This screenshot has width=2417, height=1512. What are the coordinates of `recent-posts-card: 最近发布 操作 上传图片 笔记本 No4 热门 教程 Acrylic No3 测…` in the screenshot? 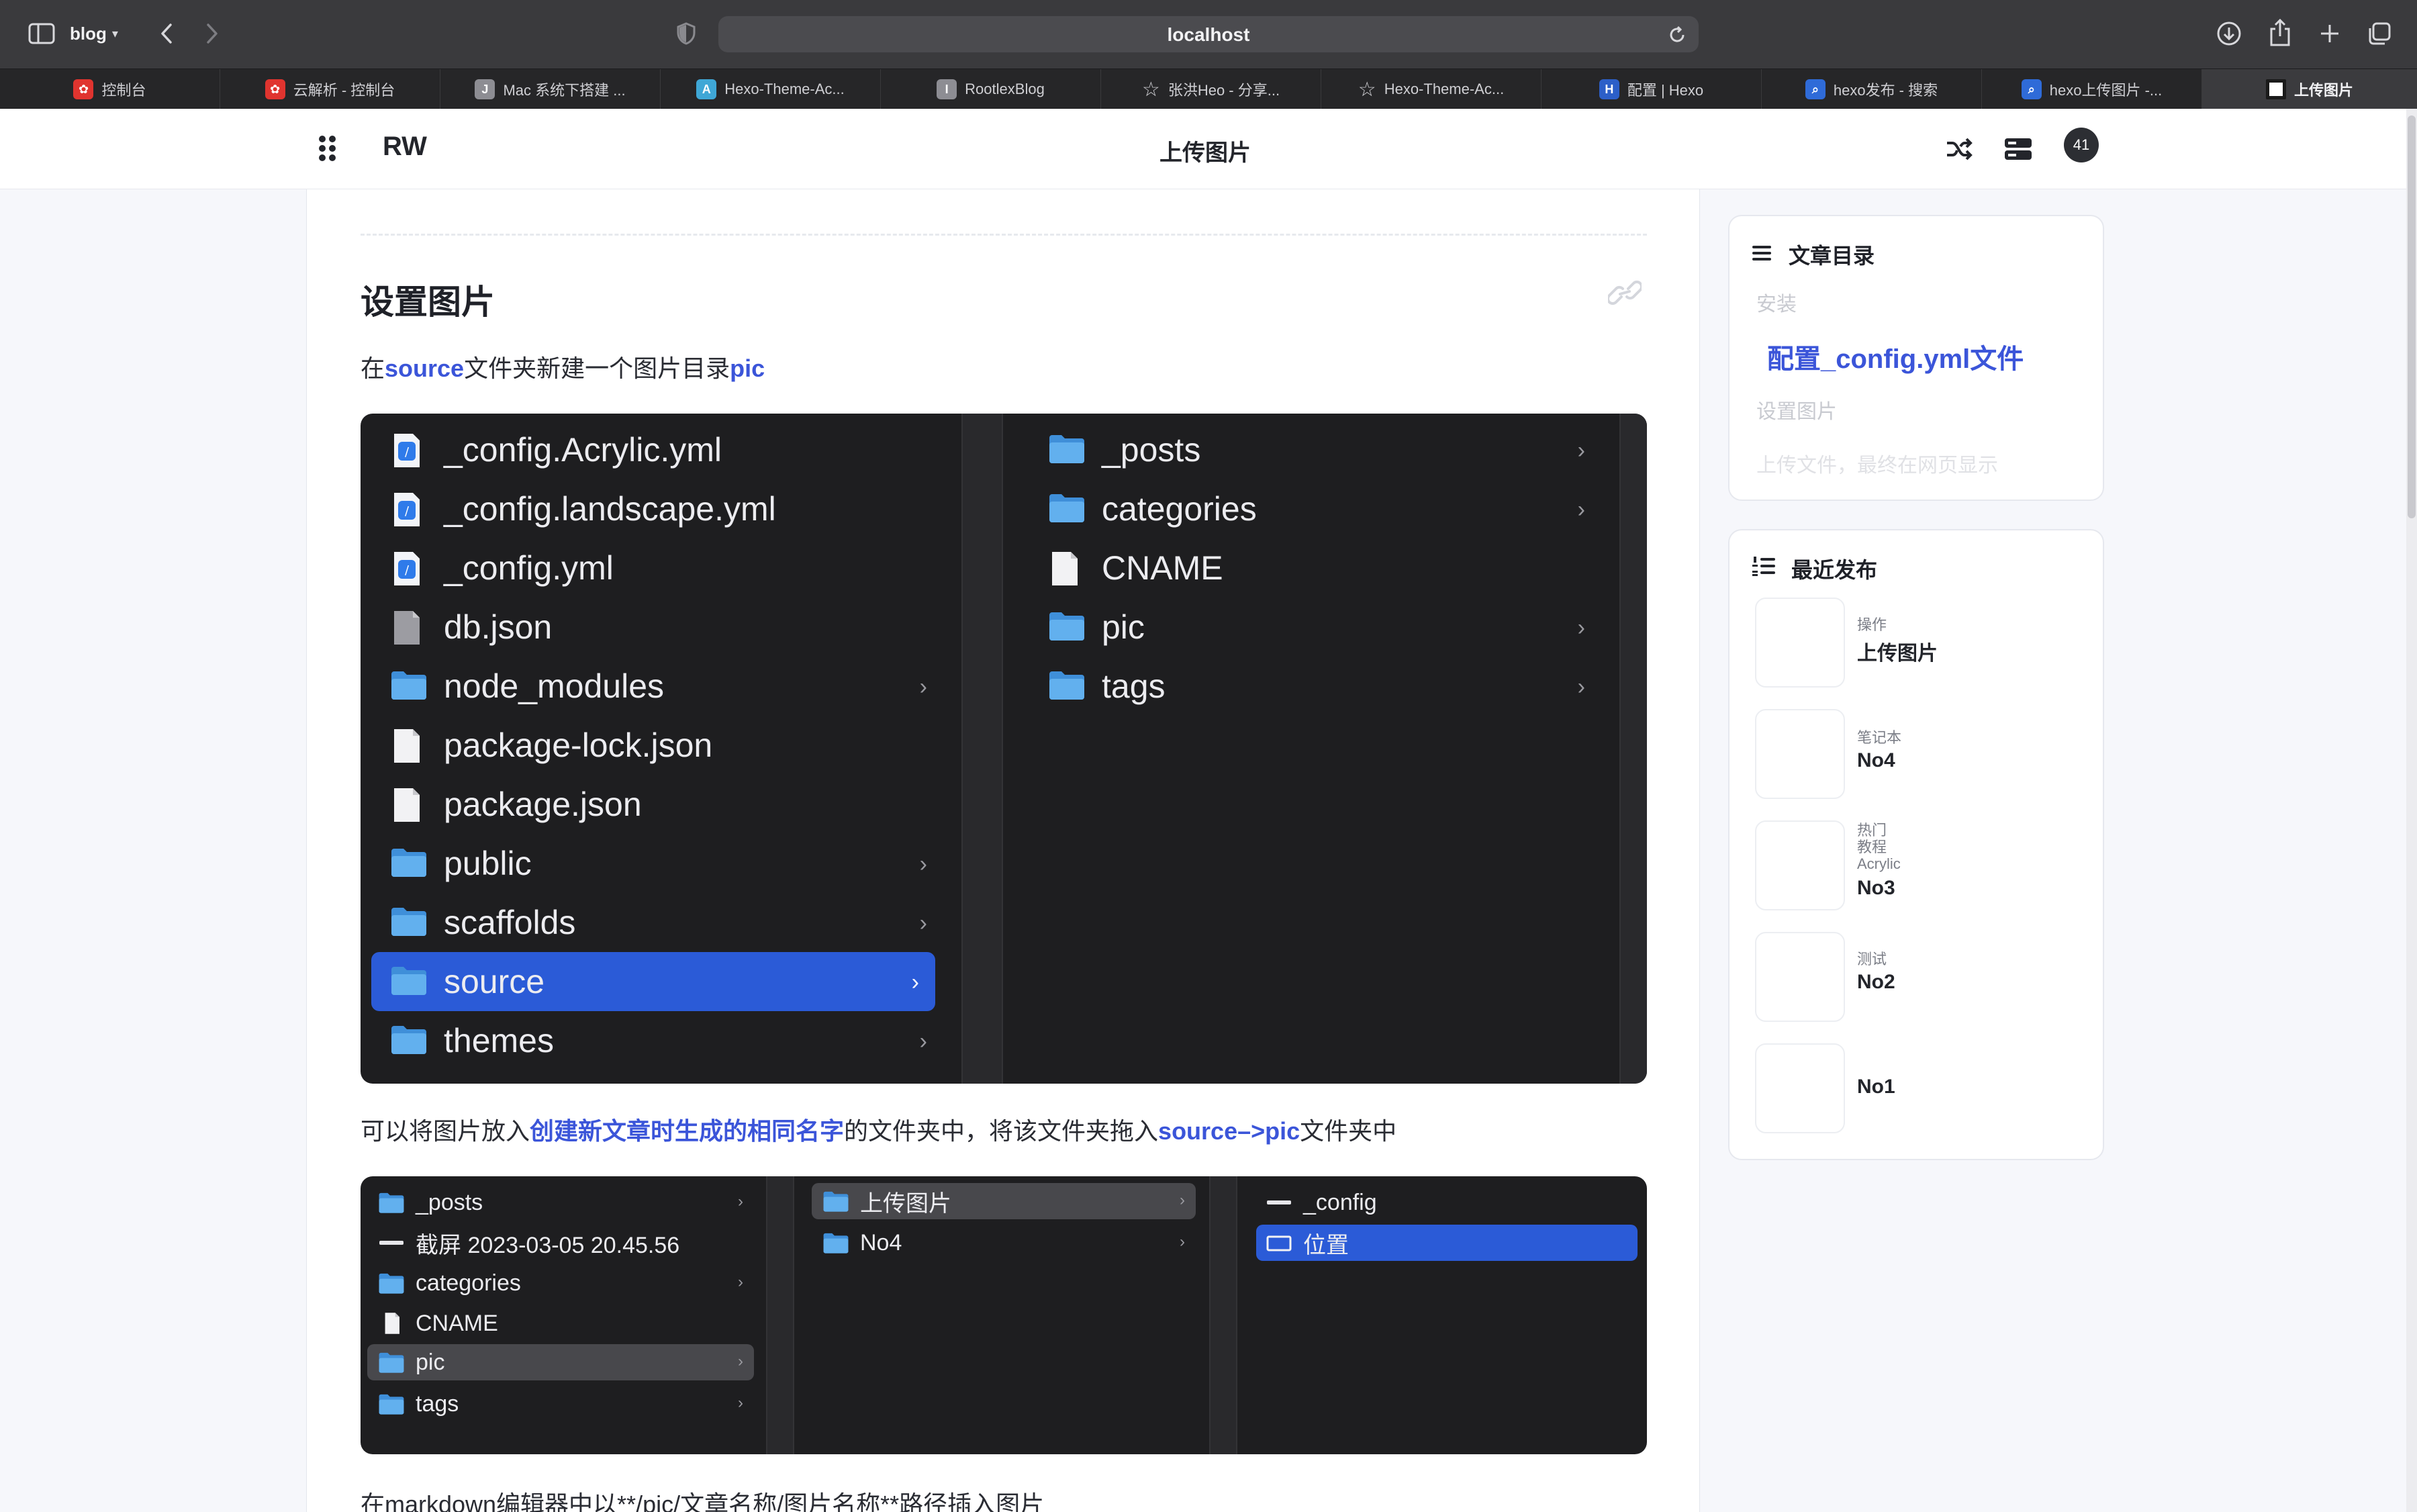 It's located at (1916, 844).